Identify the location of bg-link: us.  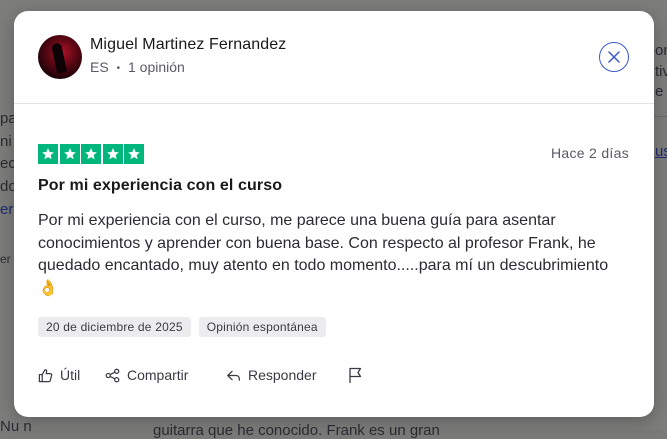
(661, 151).